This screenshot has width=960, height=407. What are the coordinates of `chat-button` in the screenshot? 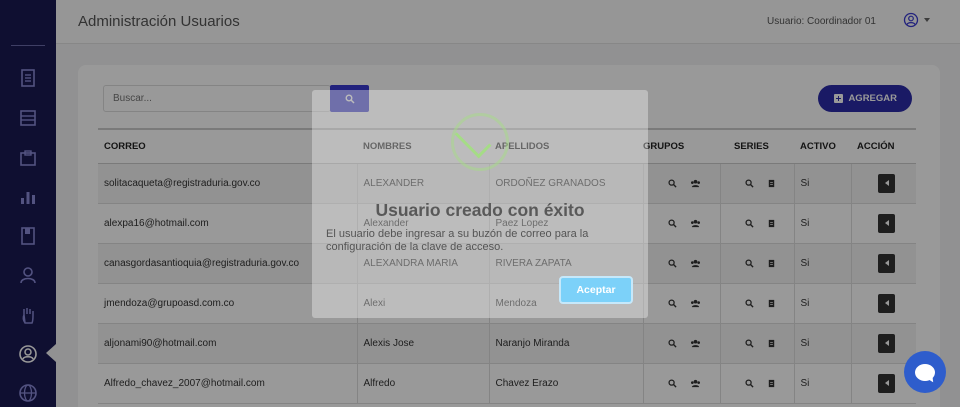 It's located at (925, 372).